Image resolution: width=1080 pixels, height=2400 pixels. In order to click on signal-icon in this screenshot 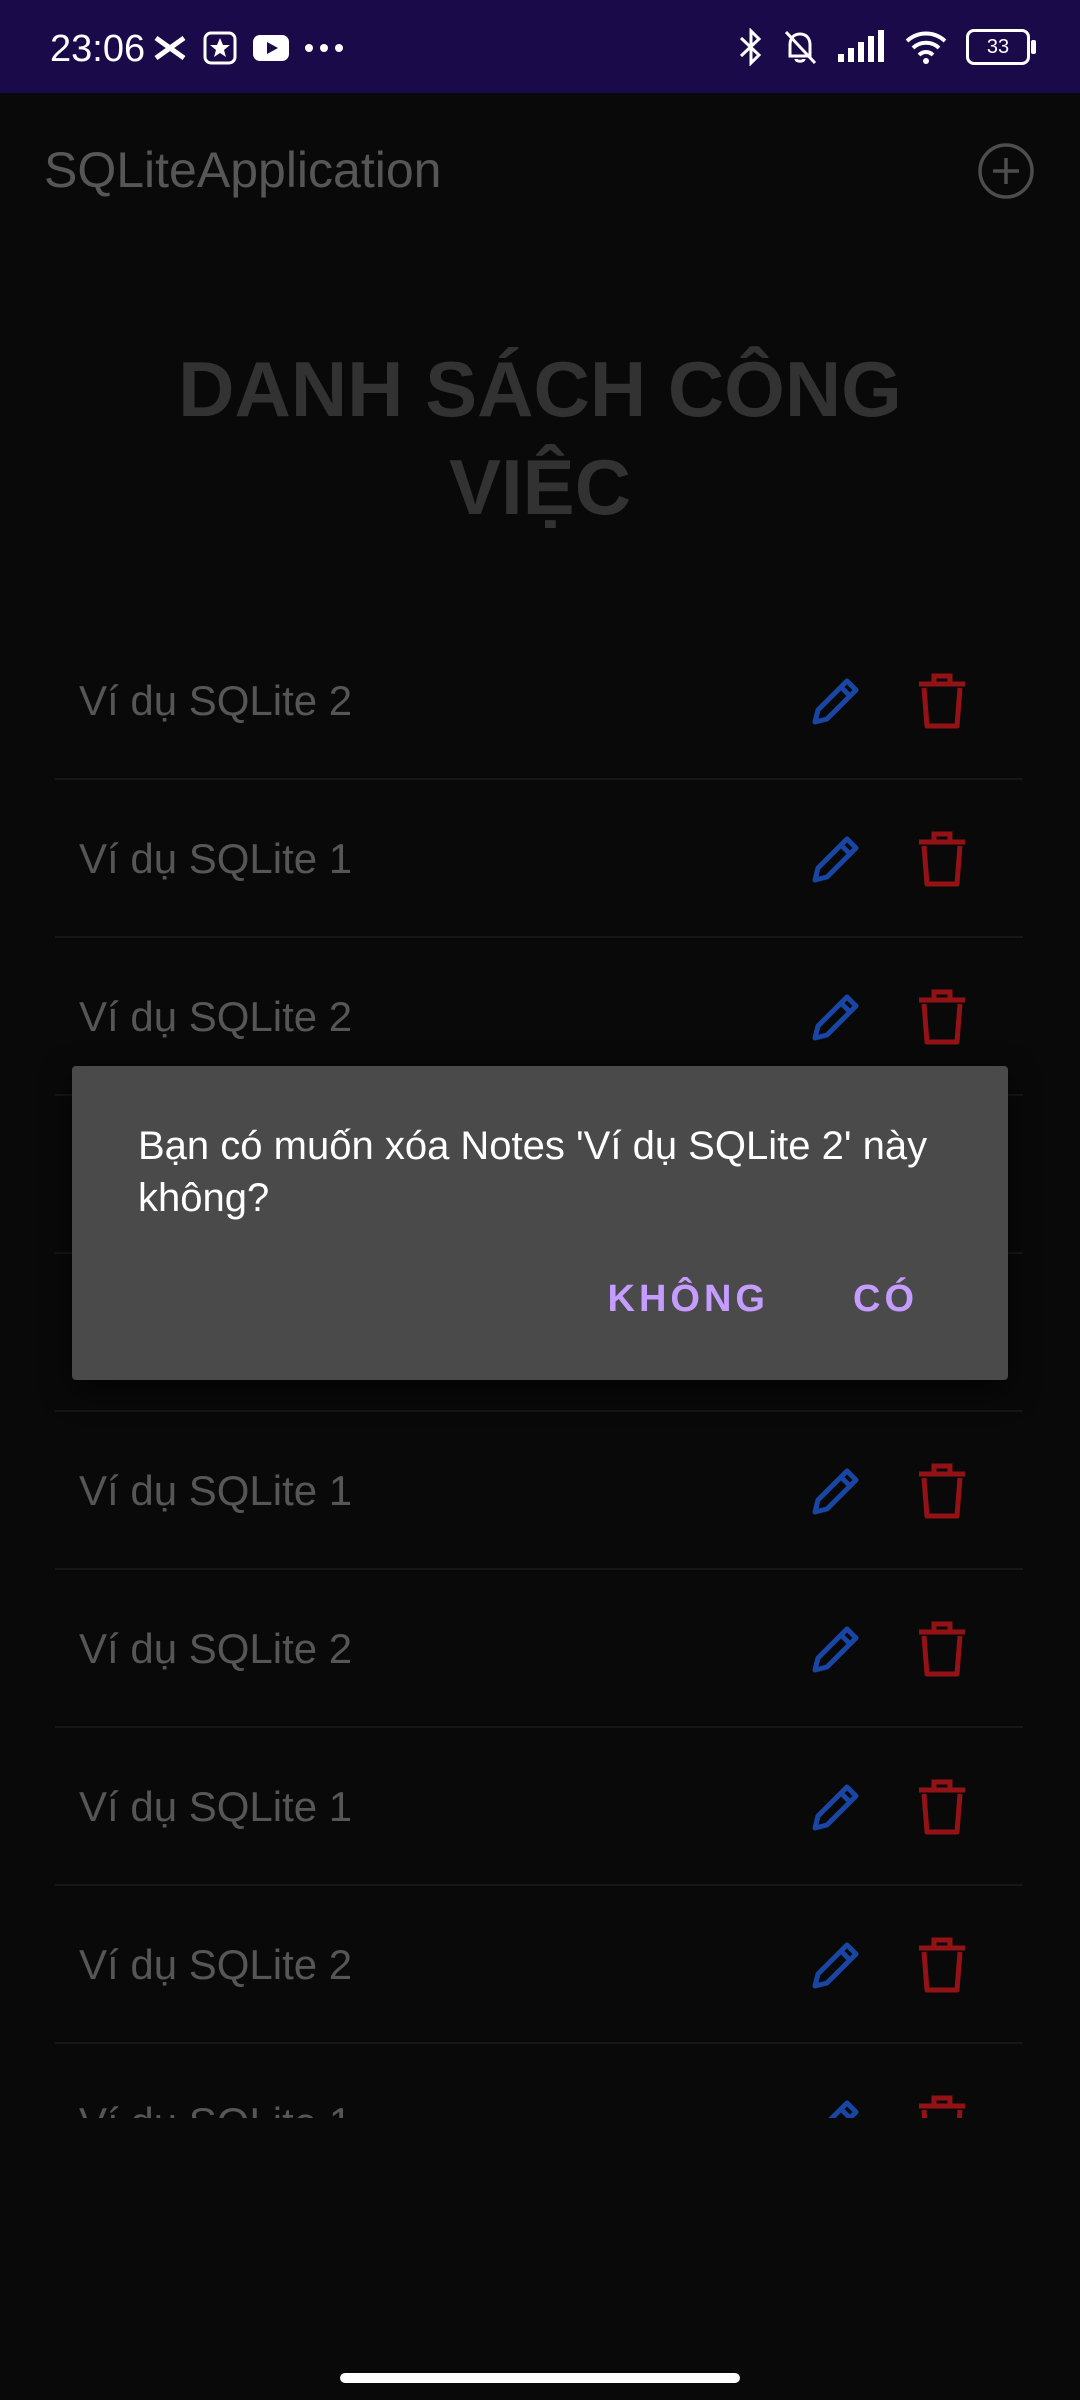, I will do `click(861, 46)`.